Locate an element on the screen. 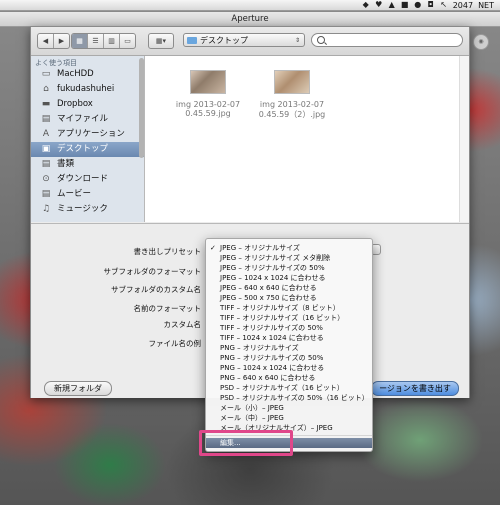  new-folder-button: 新規フォルダ is located at coordinates (78, 388).